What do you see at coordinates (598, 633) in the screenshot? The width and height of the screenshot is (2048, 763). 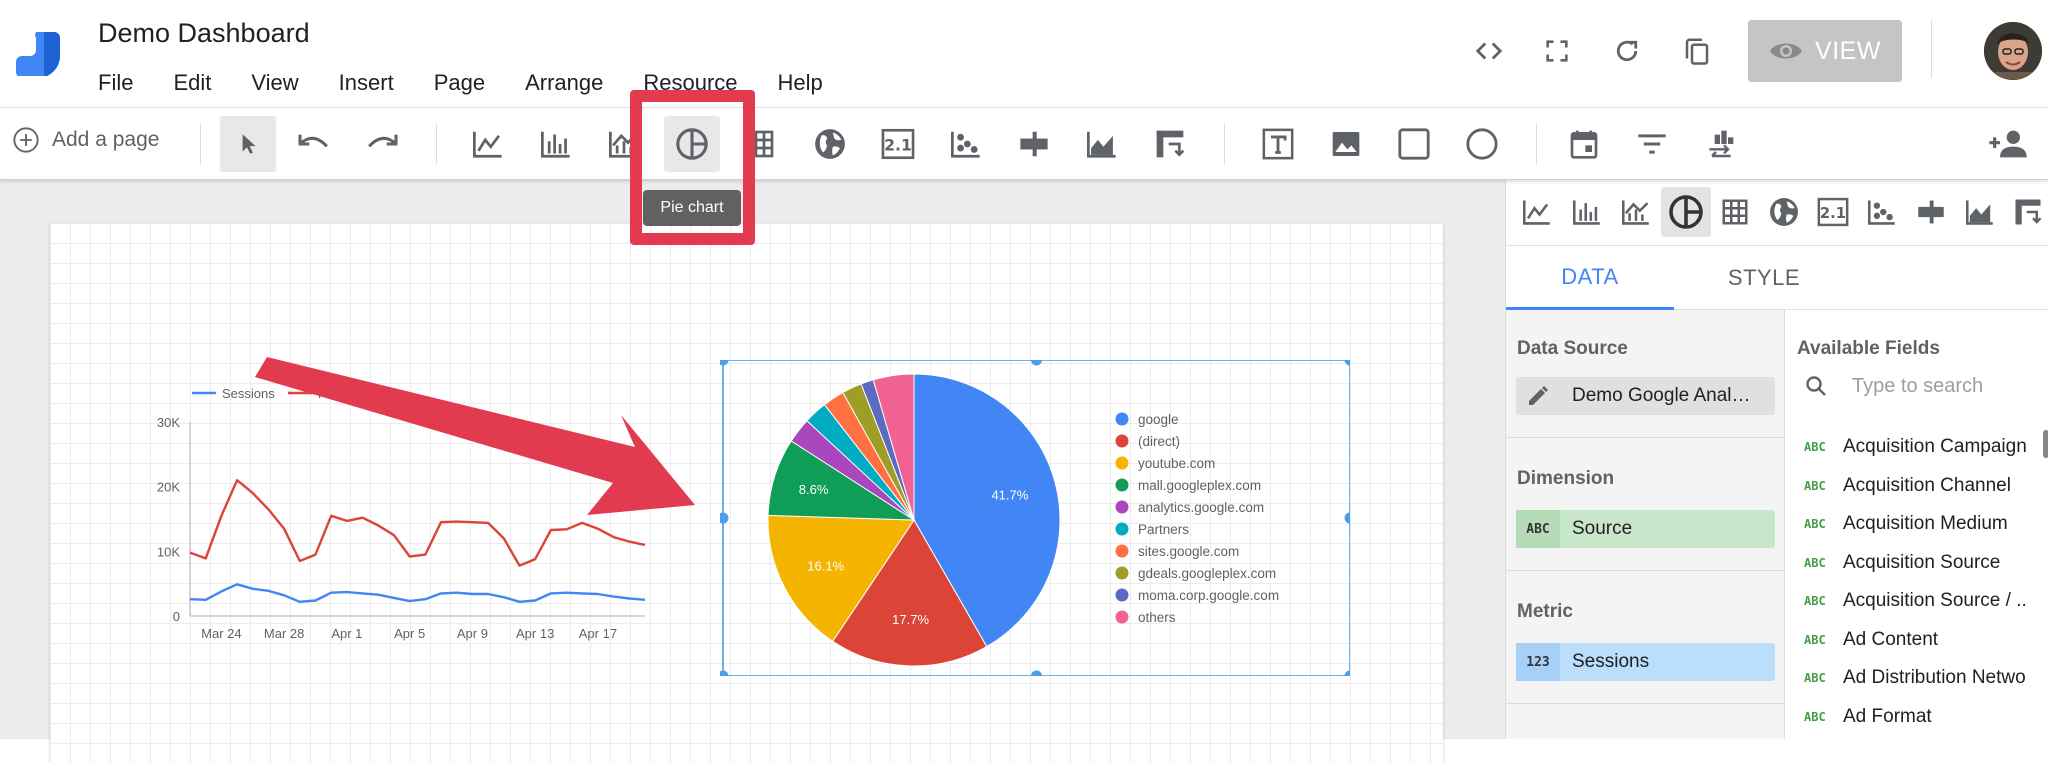 I see `x-tick-label: Apr 17` at bounding box center [598, 633].